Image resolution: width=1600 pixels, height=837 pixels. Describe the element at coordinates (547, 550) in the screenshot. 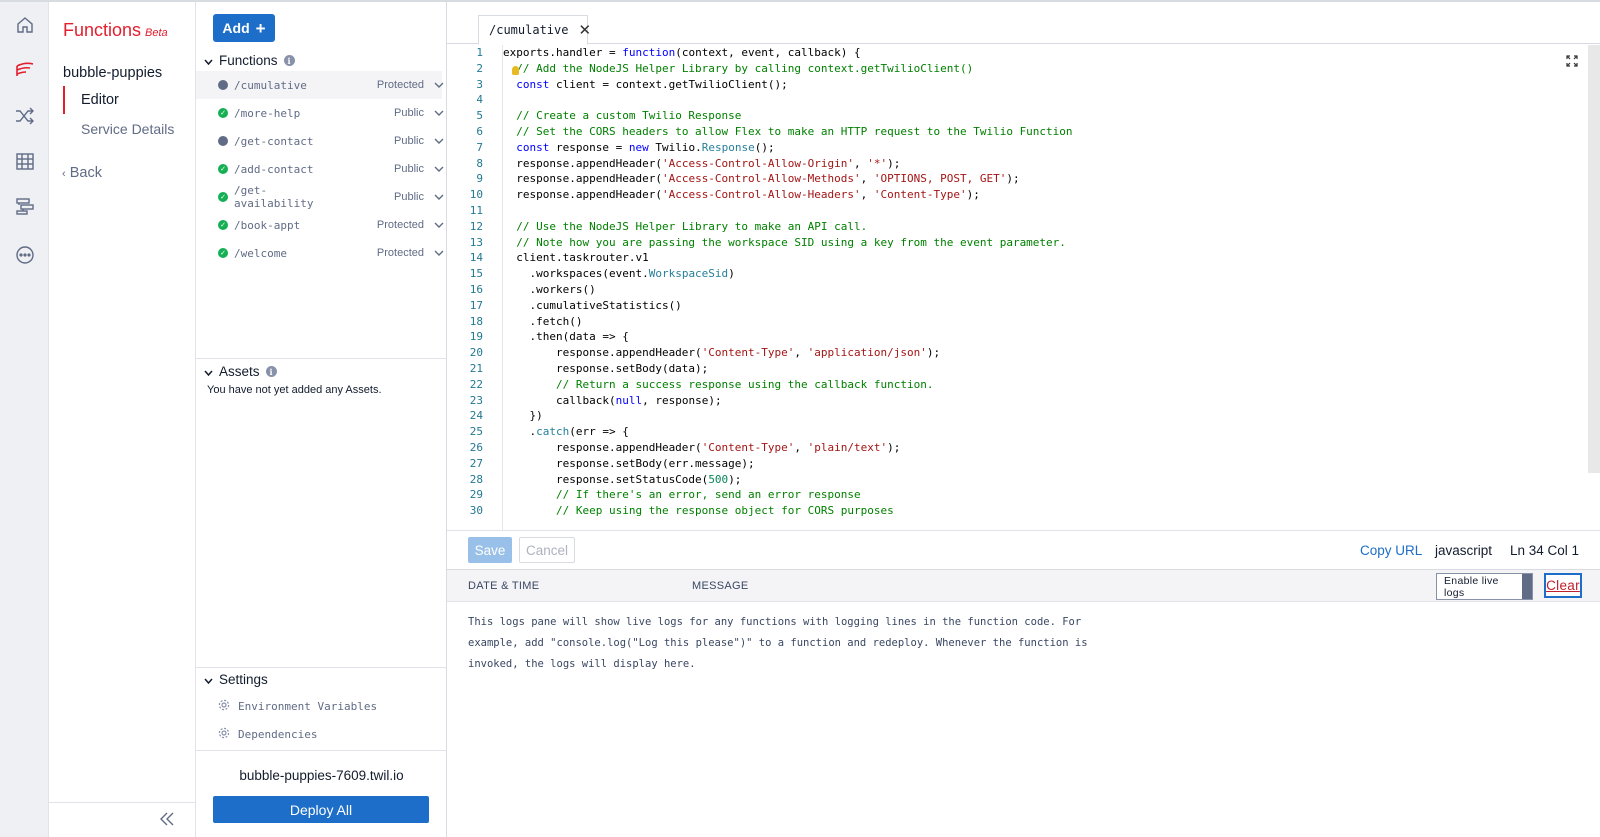

I see `cancel-button: Cancel` at that location.